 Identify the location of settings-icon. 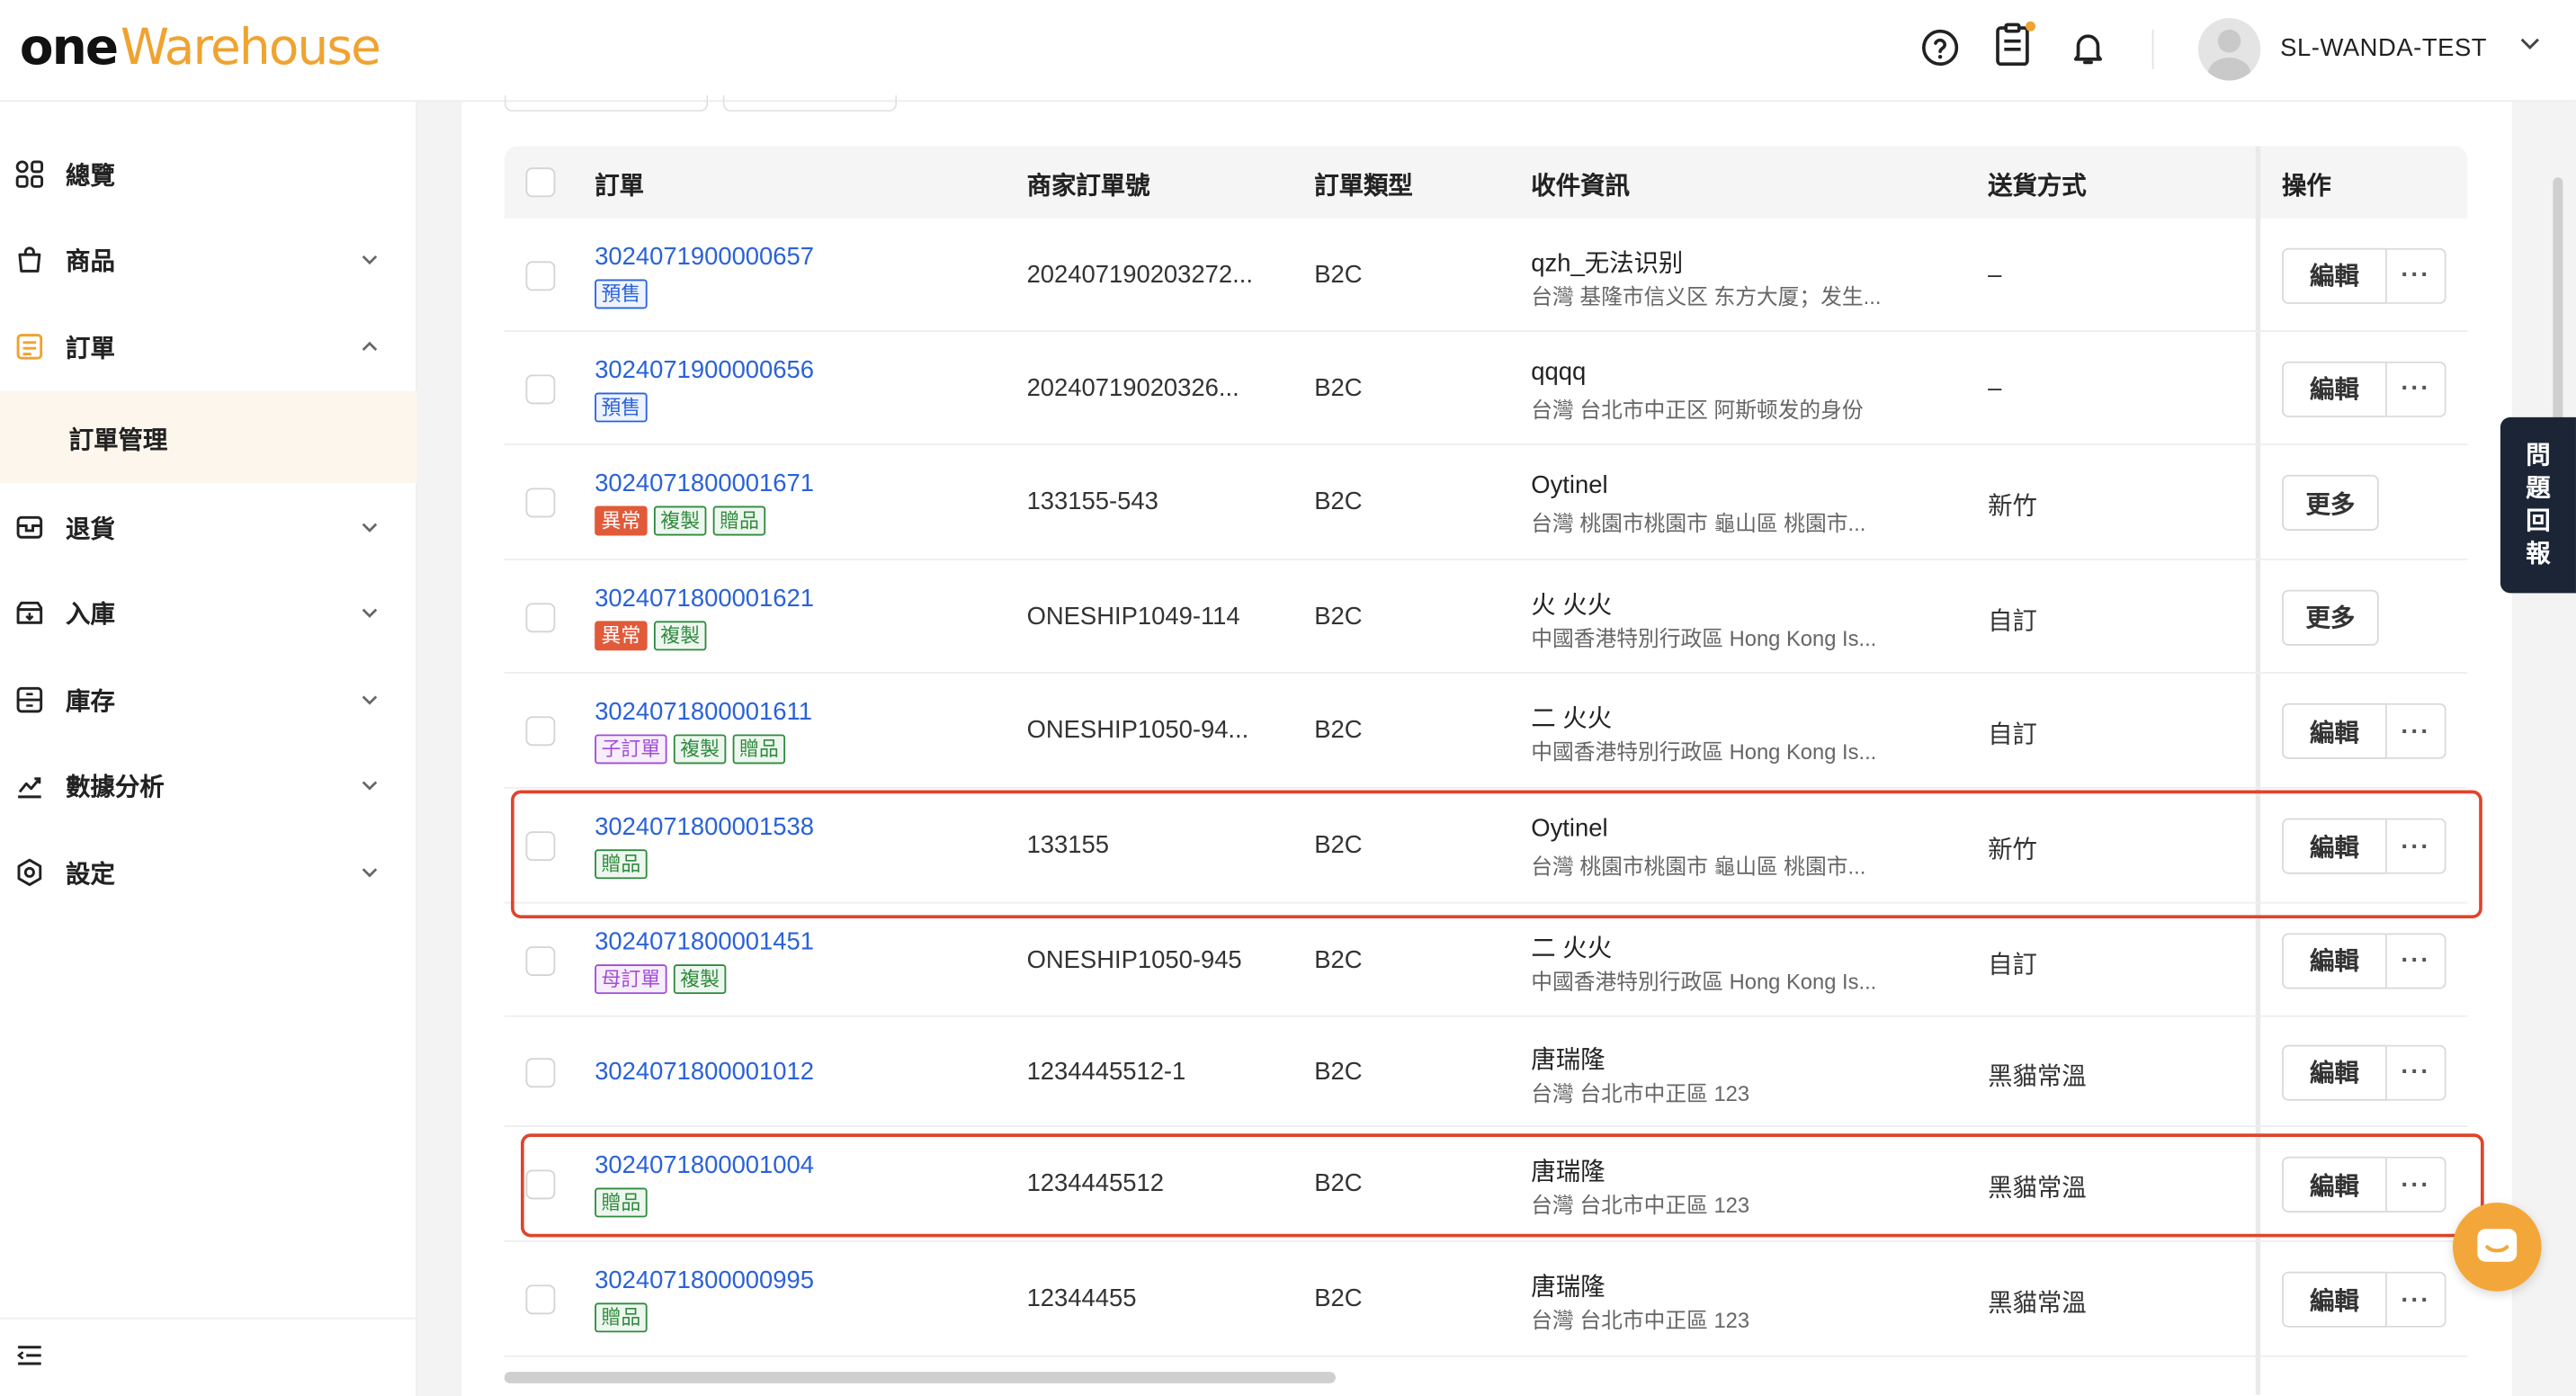
(29, 872).